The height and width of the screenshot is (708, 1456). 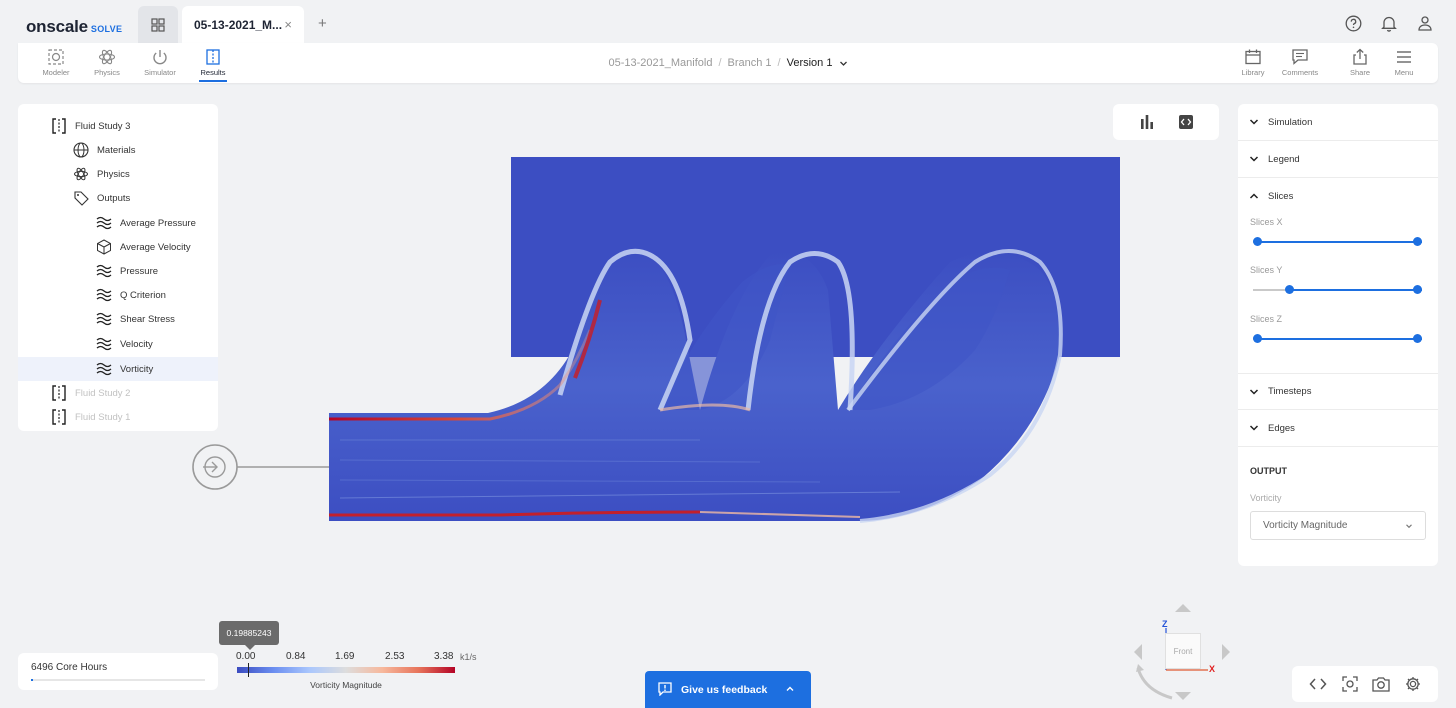 What do you see at coordinates (118, 680) in the screenshot?
I see `core-hours-progress` at bounding box center [118, 680].